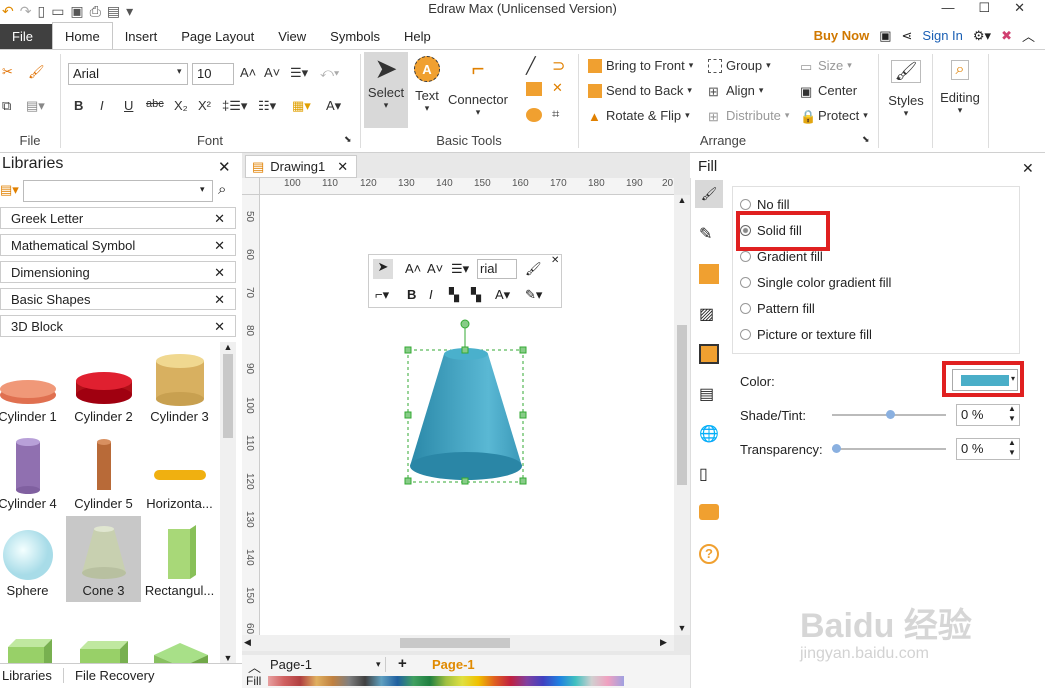 The height and width of the screenshot is (688, 1045). I want to click on rectangle-icon, so click(534, 89).